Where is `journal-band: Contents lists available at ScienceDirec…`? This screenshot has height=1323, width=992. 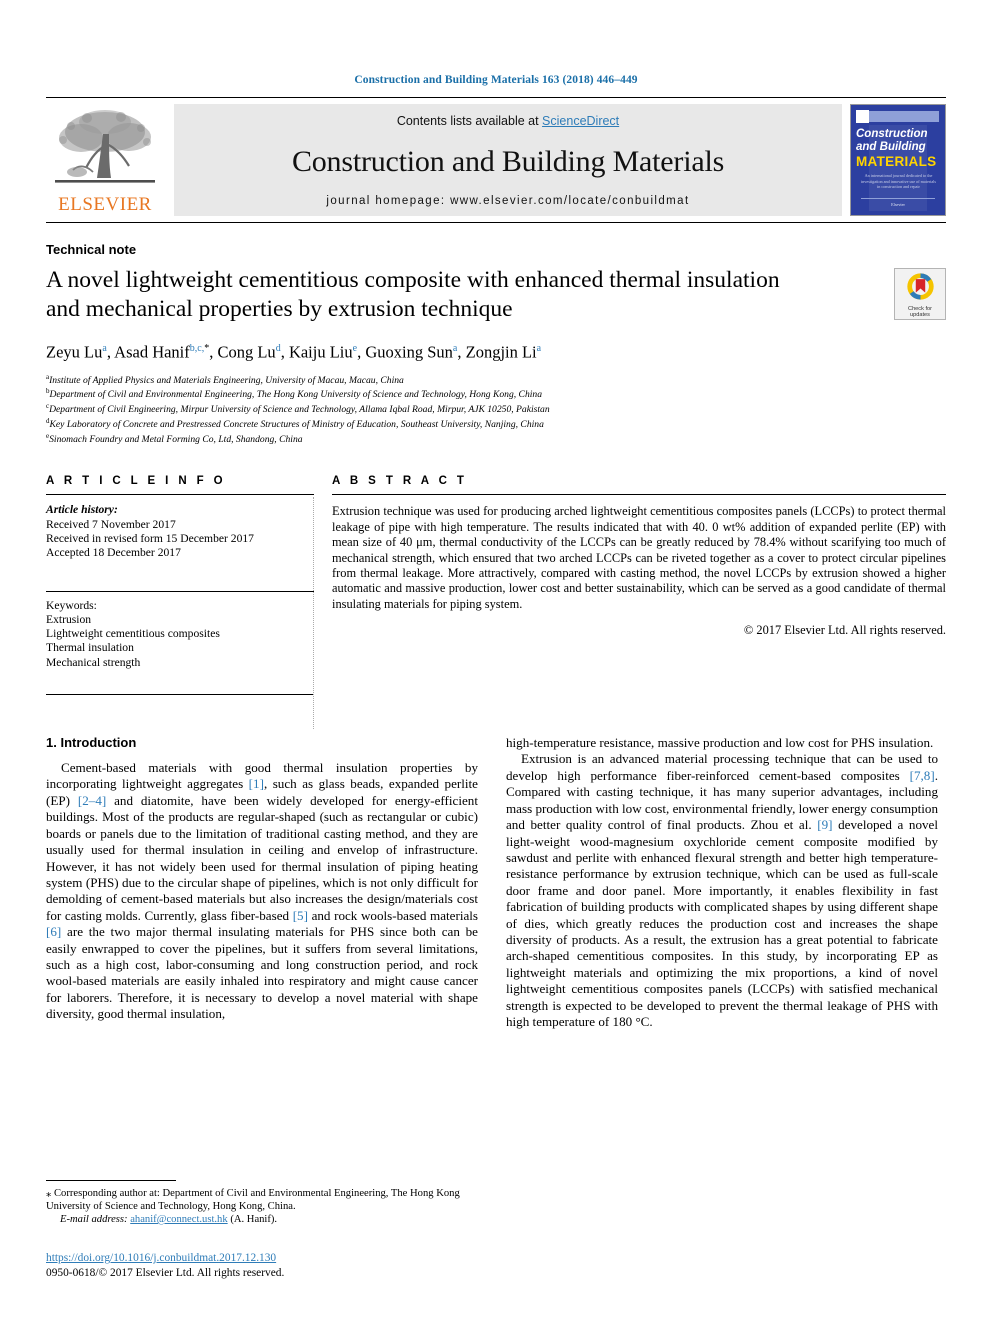
journal-band: Contents lists available at ScienceDirec… is located at coordinates (508, 160).